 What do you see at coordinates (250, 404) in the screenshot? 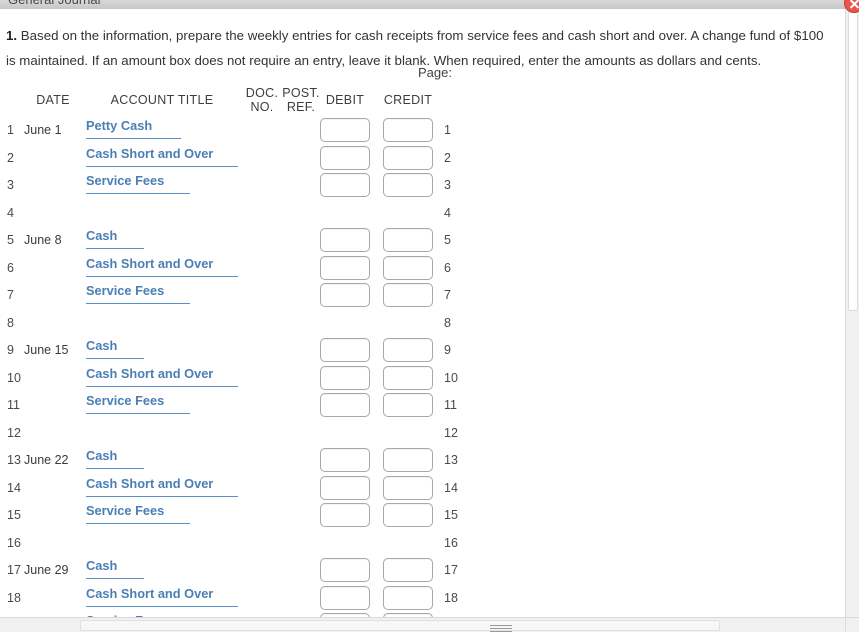
I see `table-row: 11 Service Fees 11` at bounding box center [250, 404].